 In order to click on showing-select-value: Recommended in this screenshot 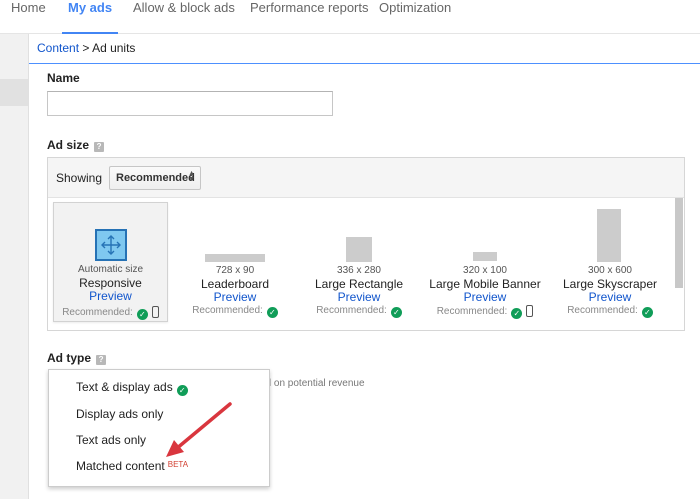, I will do `click(155, 178)`.